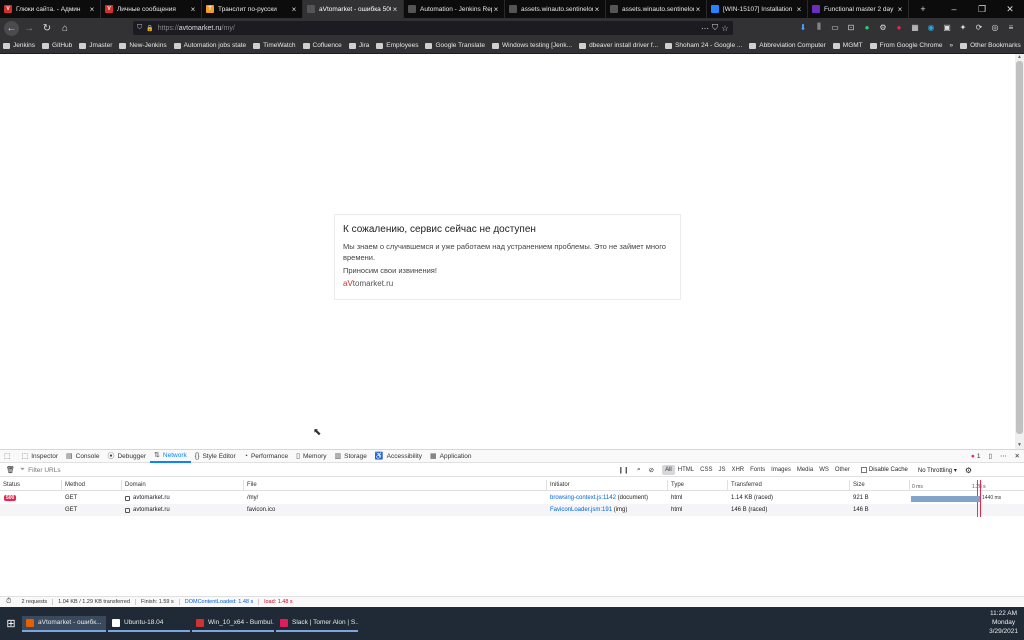 The width and height of the screenshot is (1024, 640). What do you see at coordinates (397, 45) in the screenshot?
I see `bookmark-item: Employees` at bounding box center [397, 45].